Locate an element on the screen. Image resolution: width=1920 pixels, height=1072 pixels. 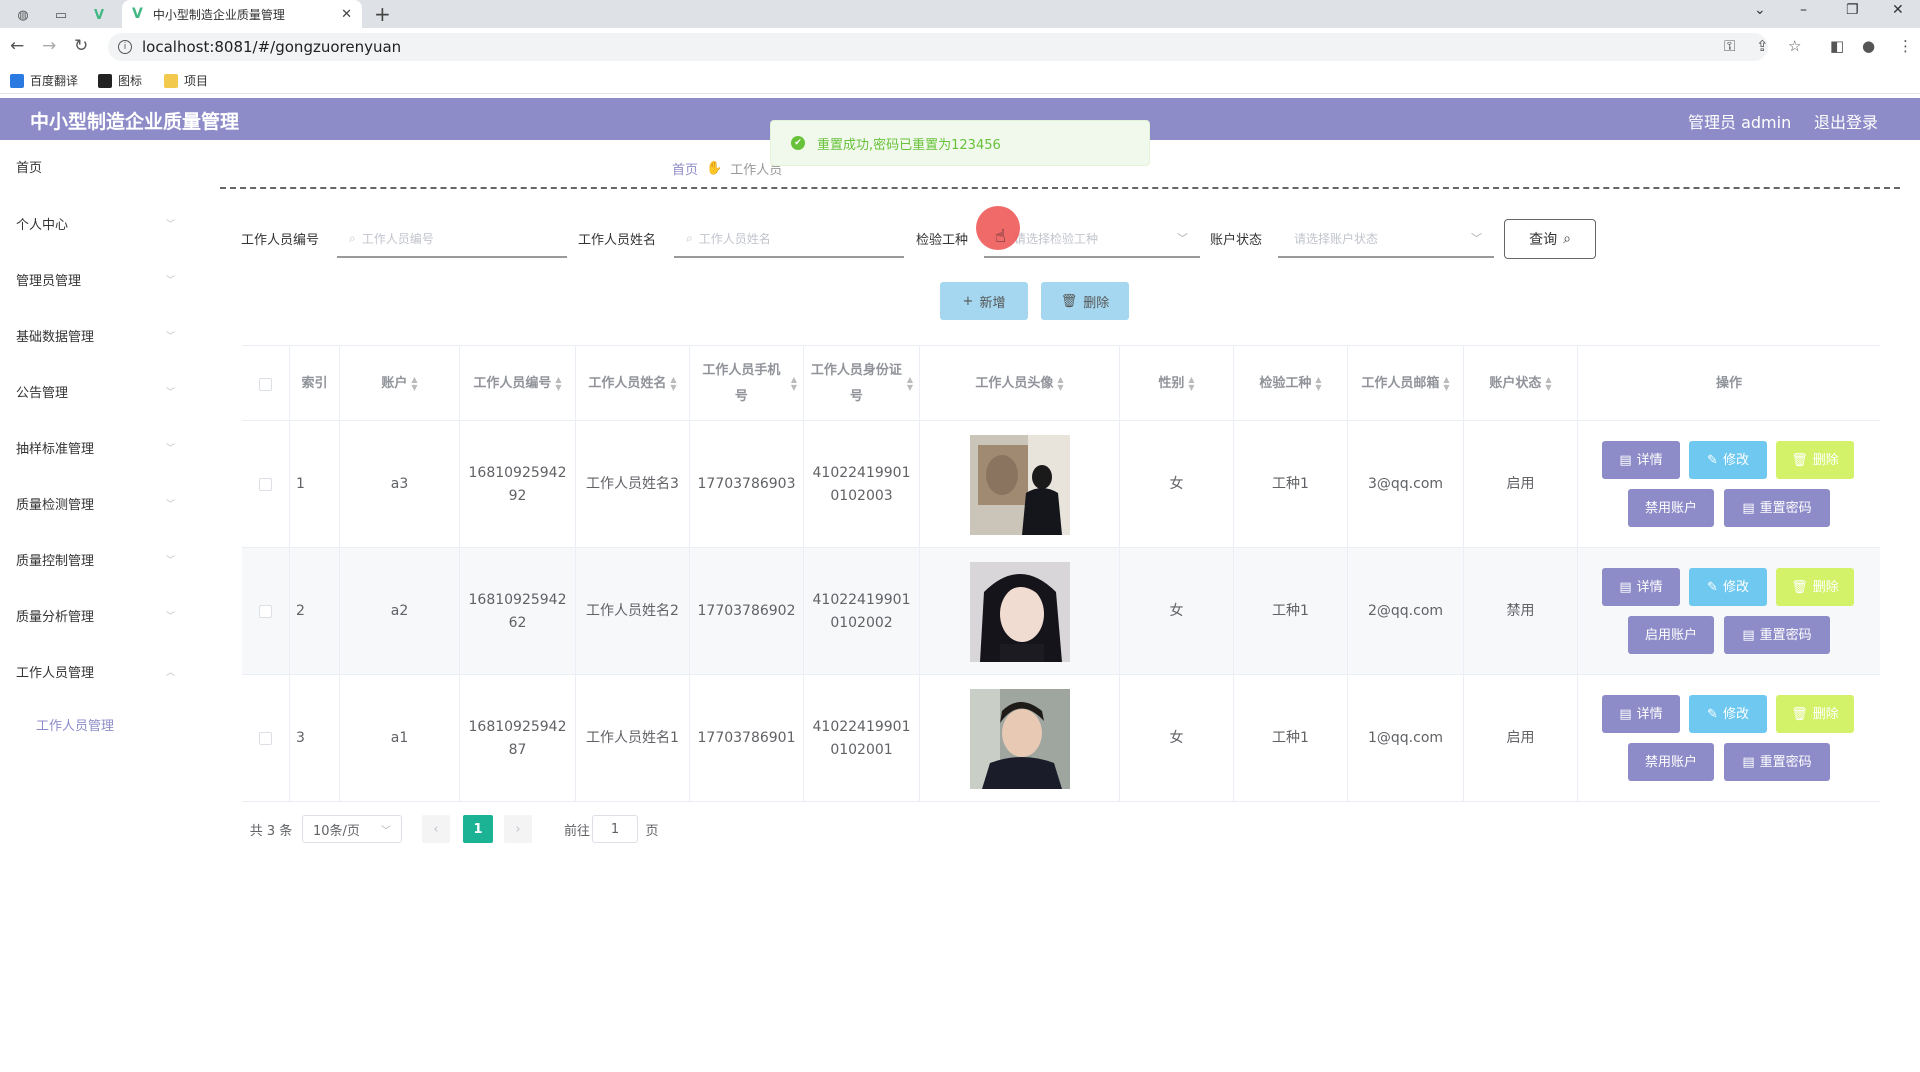
page-size-select: 10条/页 ﹀ is located at coordinates (352, 829).